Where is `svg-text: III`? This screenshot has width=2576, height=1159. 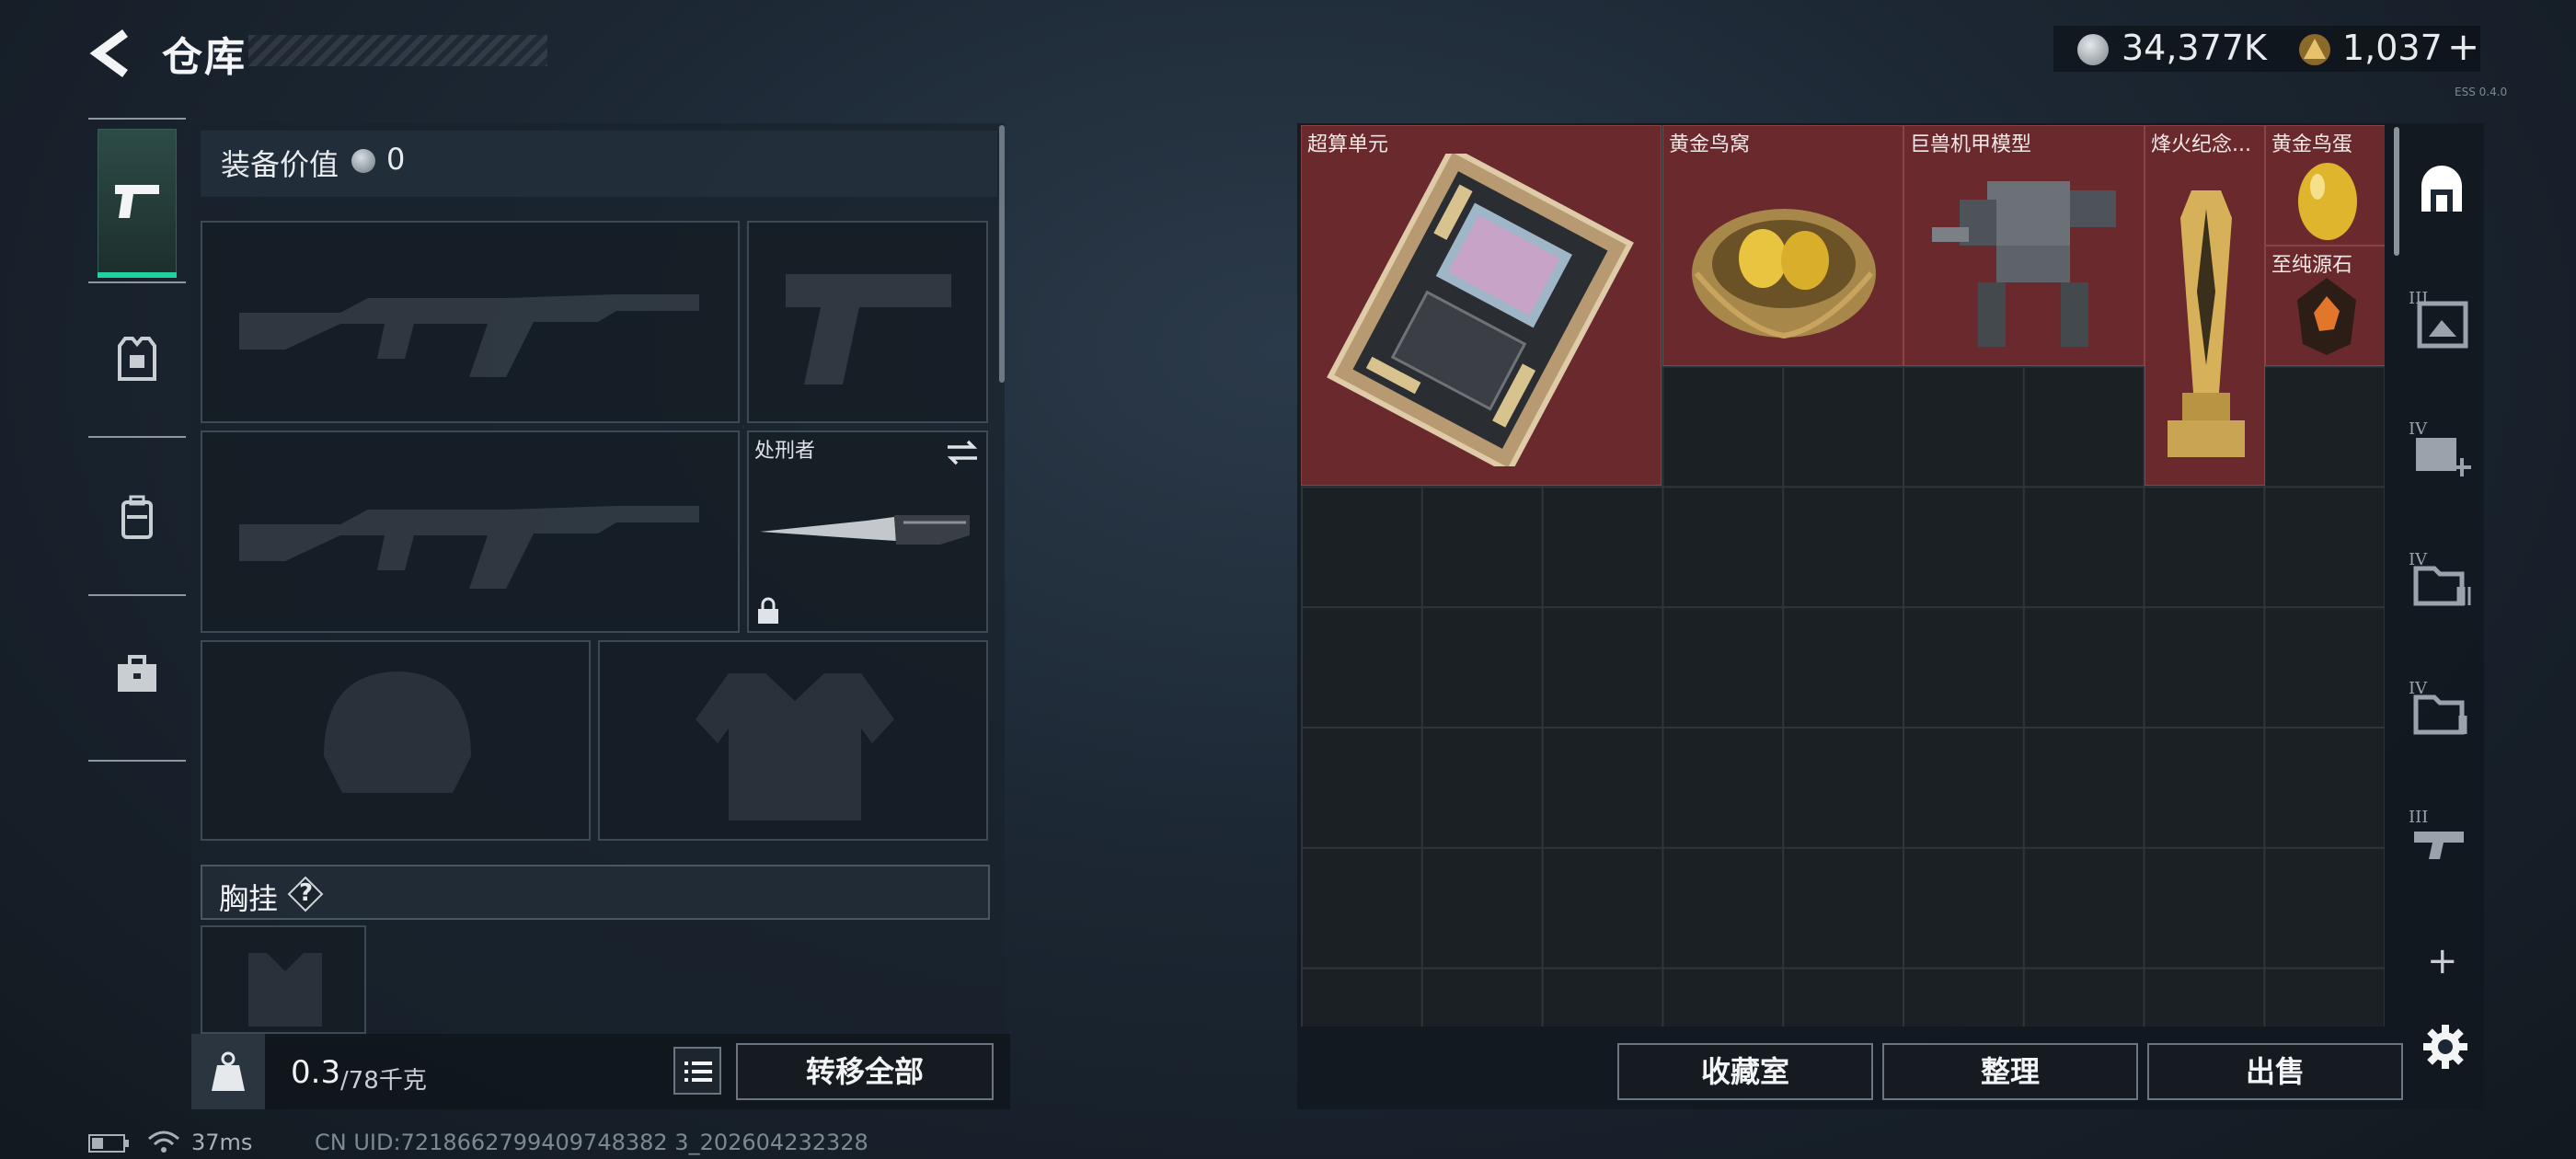 svg-text: III is located at coordinates (2418, 817).